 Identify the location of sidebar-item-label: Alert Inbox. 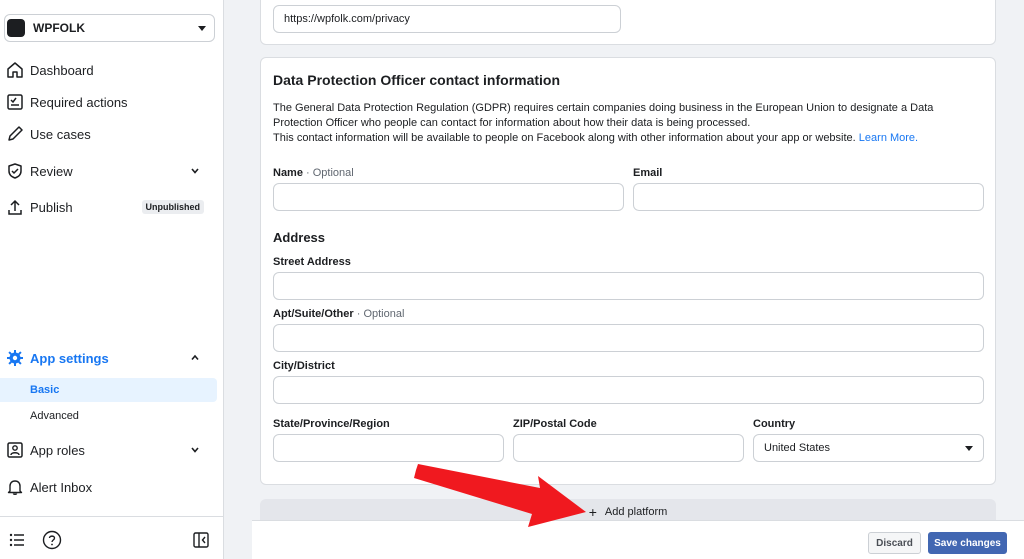
(61, 487).